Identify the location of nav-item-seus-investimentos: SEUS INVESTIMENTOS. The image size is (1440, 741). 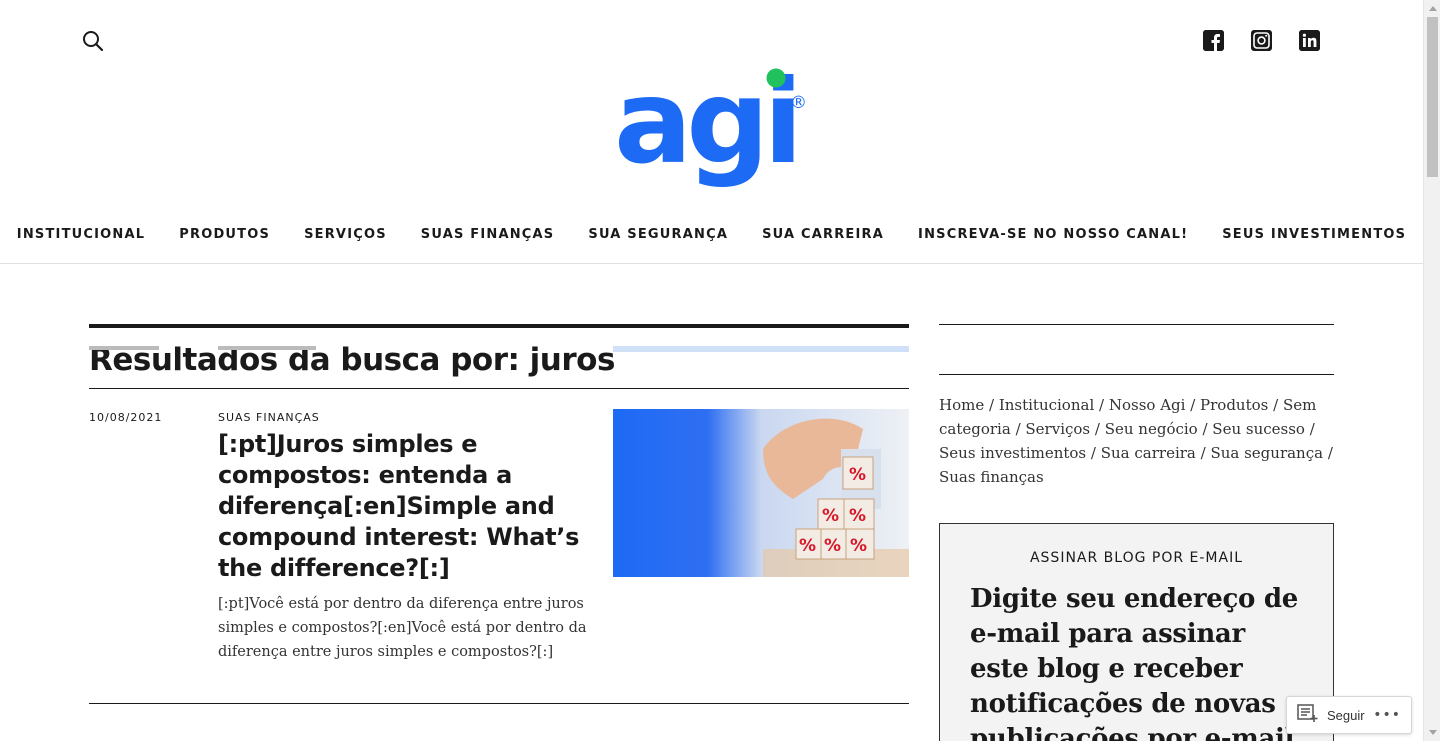
(1314, 234).